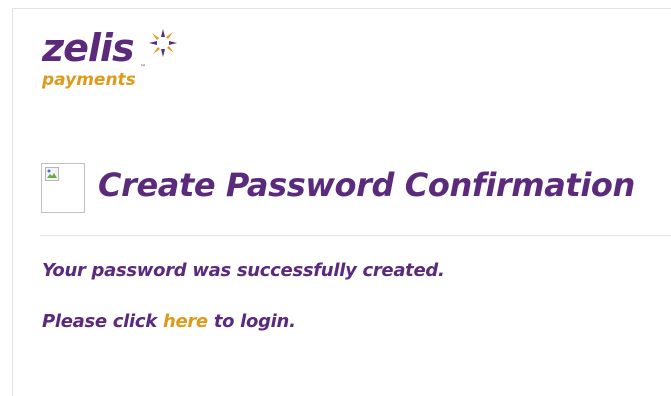 The width and height of the screenshot is (671, 396). I want to click on login-instruction: Please click here to login., so click(169, 322).